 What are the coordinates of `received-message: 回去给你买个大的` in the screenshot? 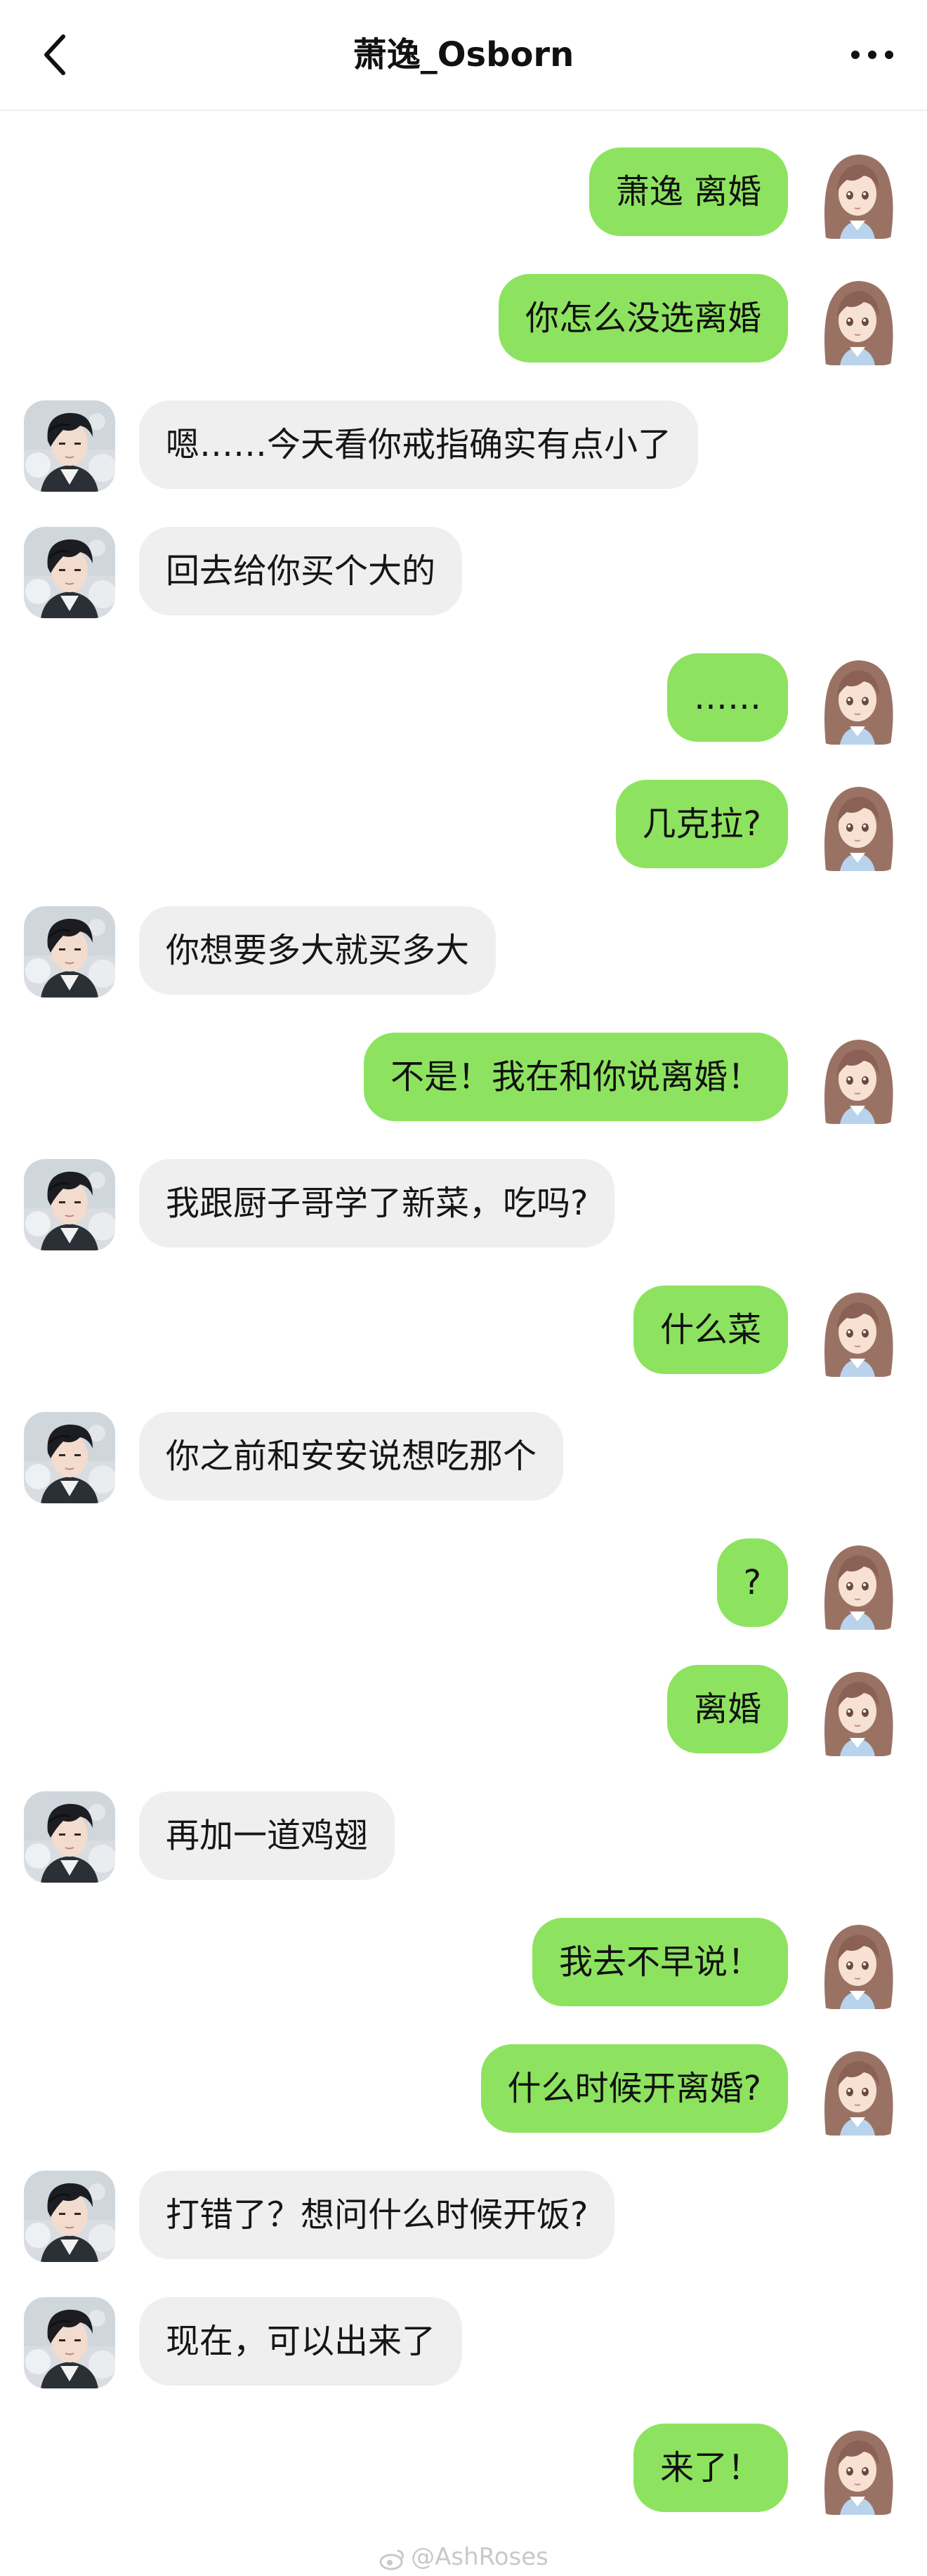 It's located at (463, 572).